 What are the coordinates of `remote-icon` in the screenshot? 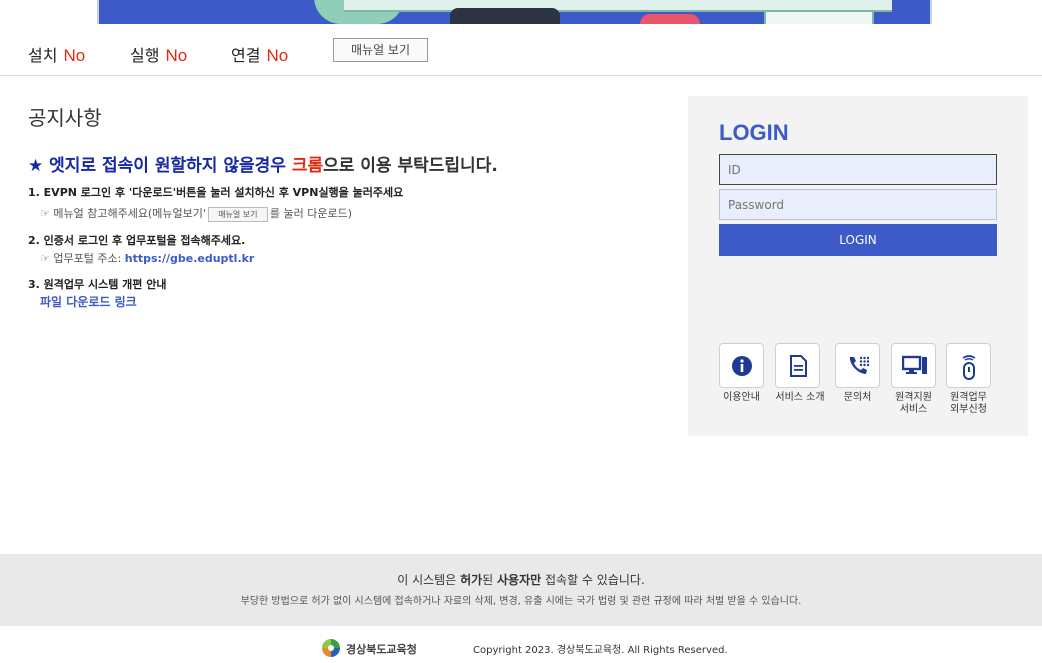 It's located at (969, 367).